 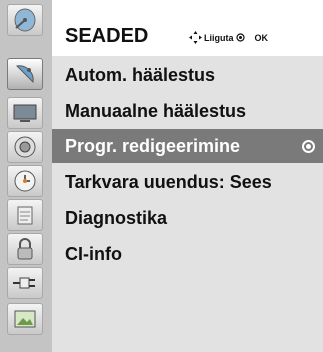 I want to click on ok-select-icon, so click(x=308, y=146).